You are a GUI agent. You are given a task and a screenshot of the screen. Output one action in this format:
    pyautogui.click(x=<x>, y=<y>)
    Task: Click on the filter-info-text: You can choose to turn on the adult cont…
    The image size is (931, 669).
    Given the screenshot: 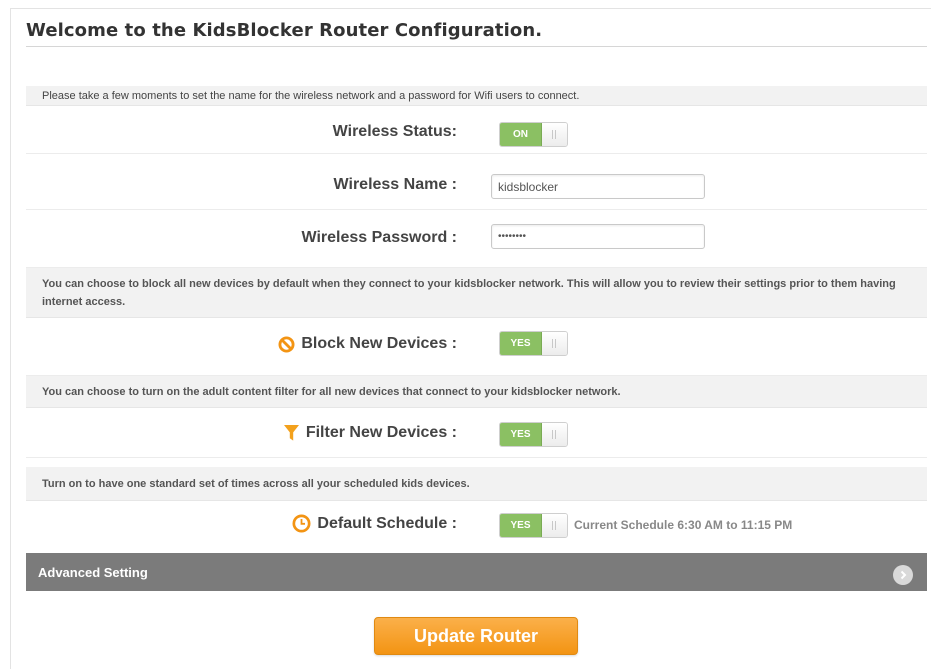 What is the action you would take?
    pyautogui.click(x=331, y=391)
    